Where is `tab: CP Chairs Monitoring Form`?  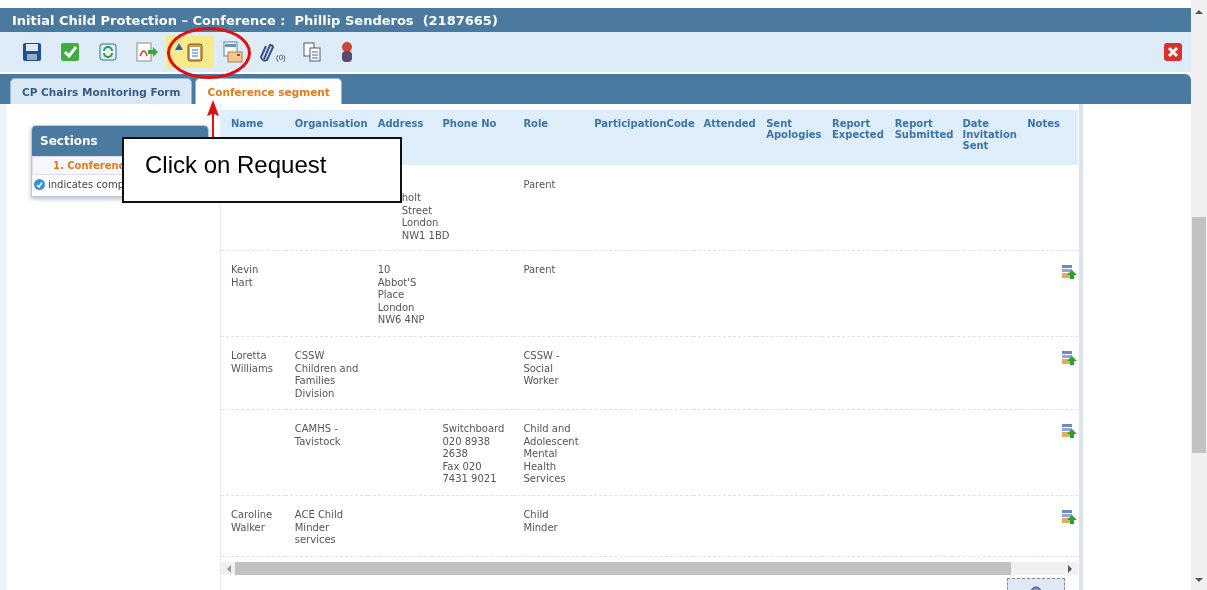
tab: CP Chairs Monitoring Form is located at coordinates (101, 91).